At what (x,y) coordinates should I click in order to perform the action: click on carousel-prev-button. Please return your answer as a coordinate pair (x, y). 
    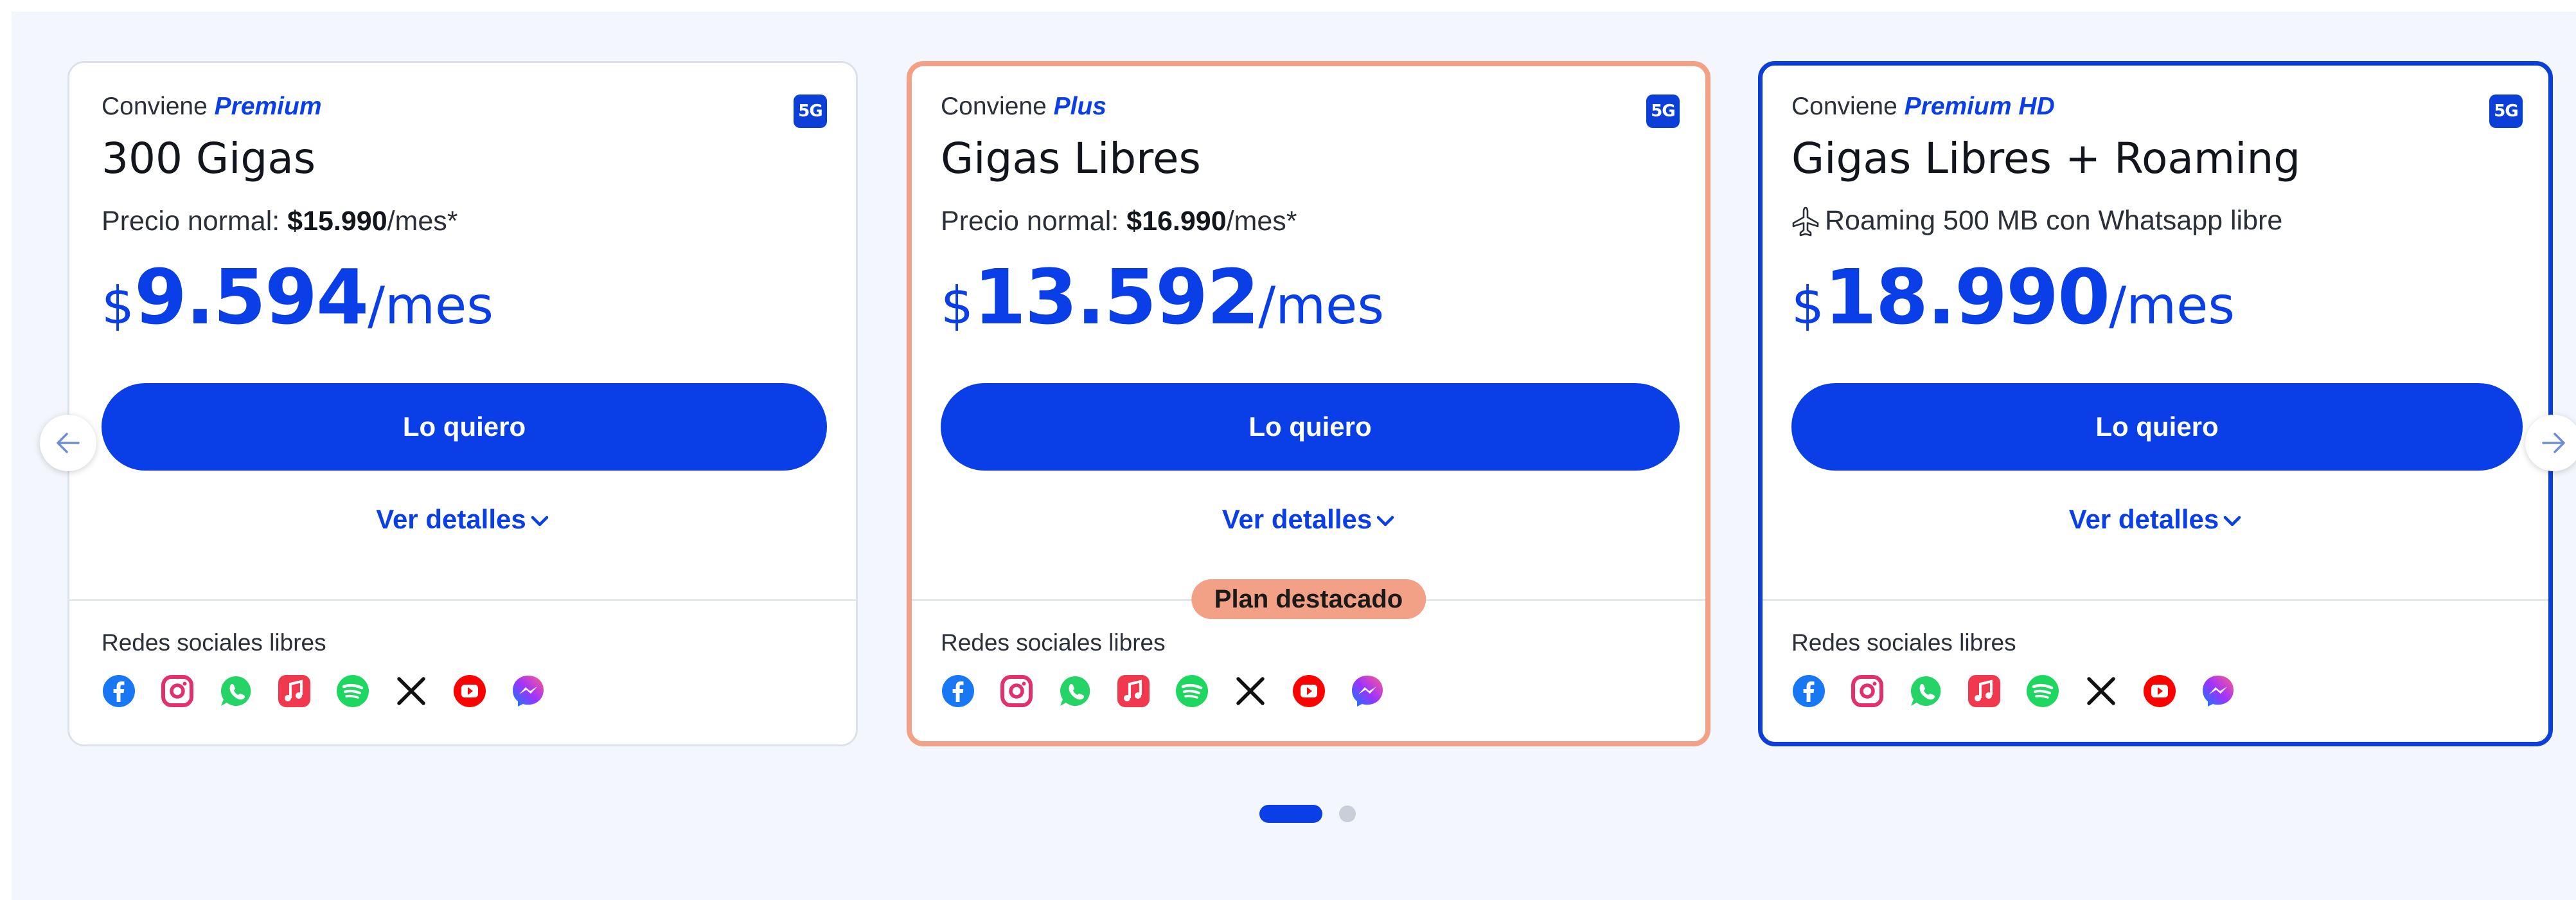
    Looking at the image, I should click on (68, 443).